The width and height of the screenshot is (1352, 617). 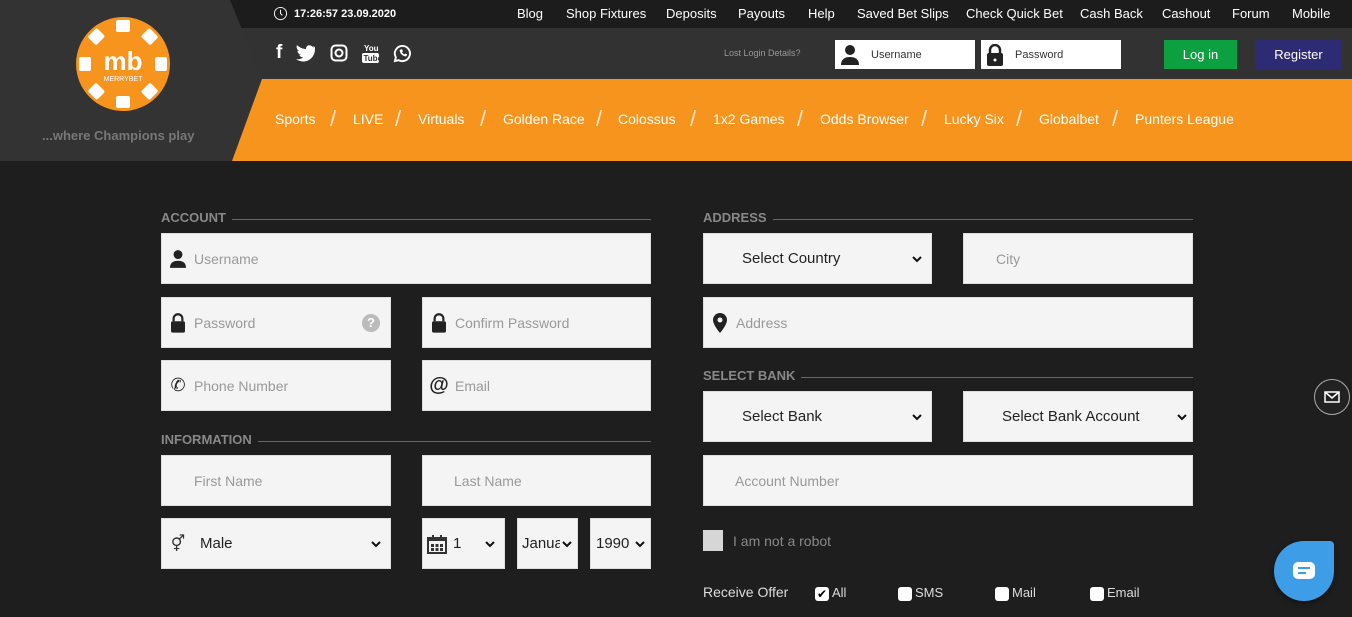 I want to click on bank-section-title: SELECT BANK, so click(x=948, y=375).